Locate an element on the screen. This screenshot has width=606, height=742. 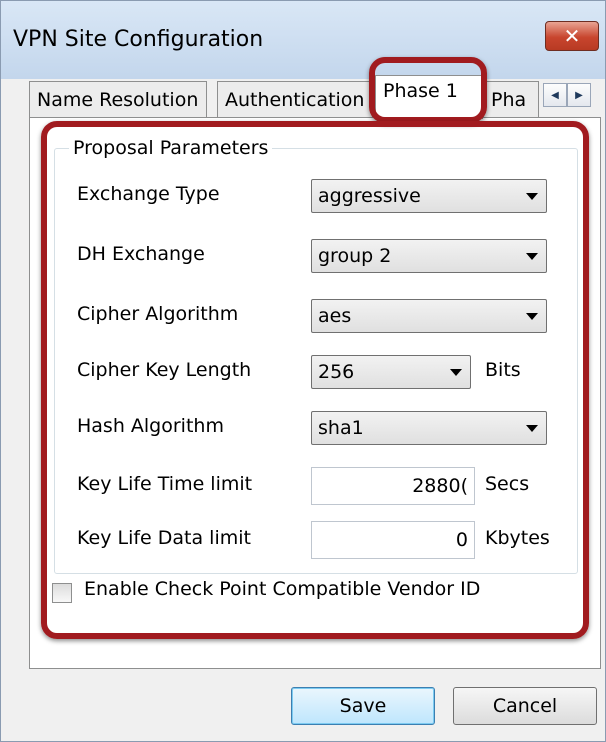
cipher-algorithm-select: aes is located at coordinates (429, 316).